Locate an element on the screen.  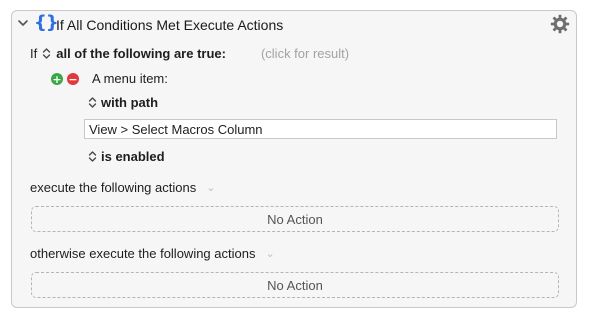
remove-condition-button: − is located at coordinates (73, 79).